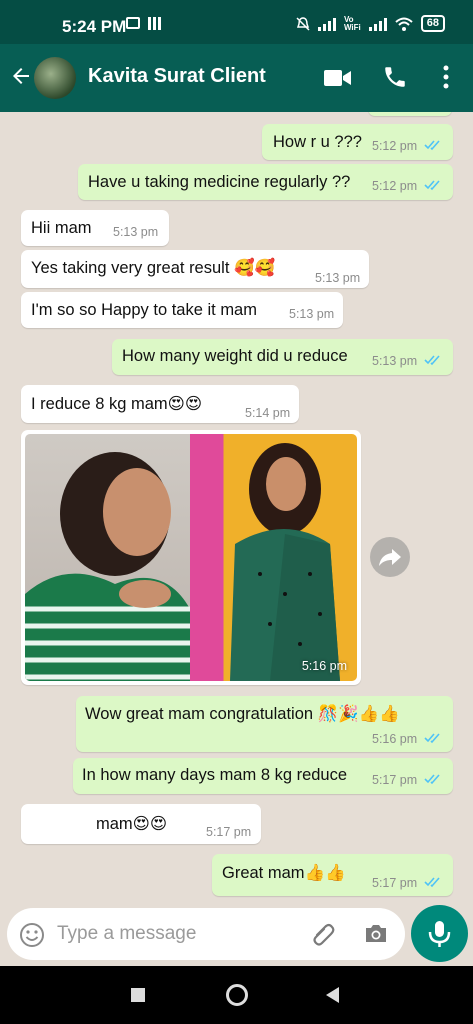 The image size is (473, 1024). What do you see at coordinates (352, 23) in the screenshot?
I see `vowifi-icon: Vo WiFi` at bounding box center [352, 23].